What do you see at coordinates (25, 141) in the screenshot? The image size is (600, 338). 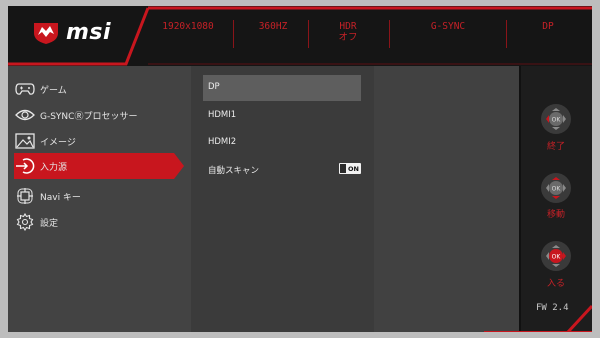 I see `image-icon` at bounding box center [25, 141].